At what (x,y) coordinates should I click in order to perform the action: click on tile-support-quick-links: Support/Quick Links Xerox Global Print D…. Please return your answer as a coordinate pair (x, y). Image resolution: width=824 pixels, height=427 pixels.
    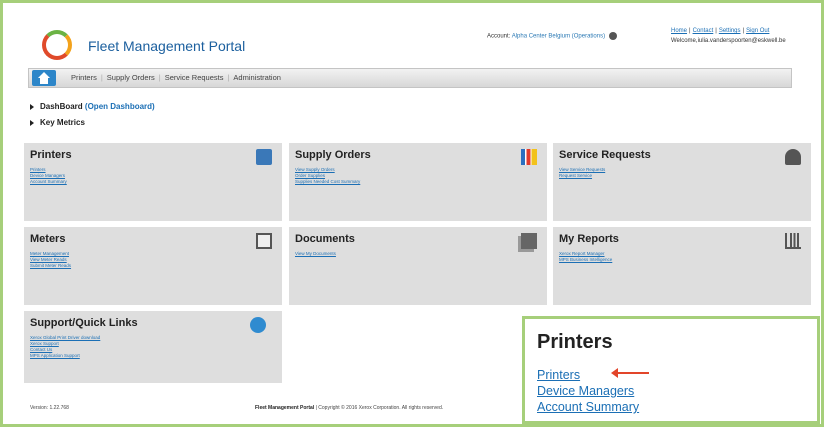
    Looking at the image, I should click on (153, 347).